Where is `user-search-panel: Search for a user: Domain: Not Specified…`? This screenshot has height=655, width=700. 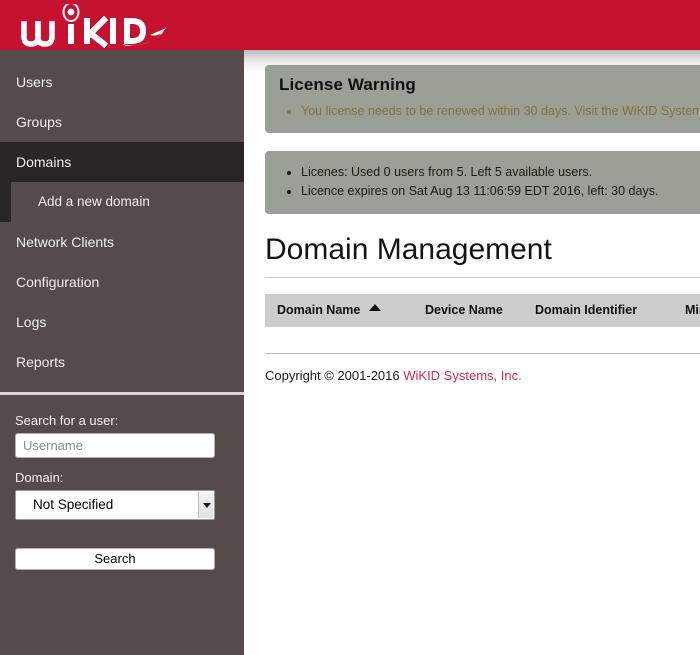 user-search-panel: Search for a user: Domain: Not Specified… is located at coordinates (122, 482).